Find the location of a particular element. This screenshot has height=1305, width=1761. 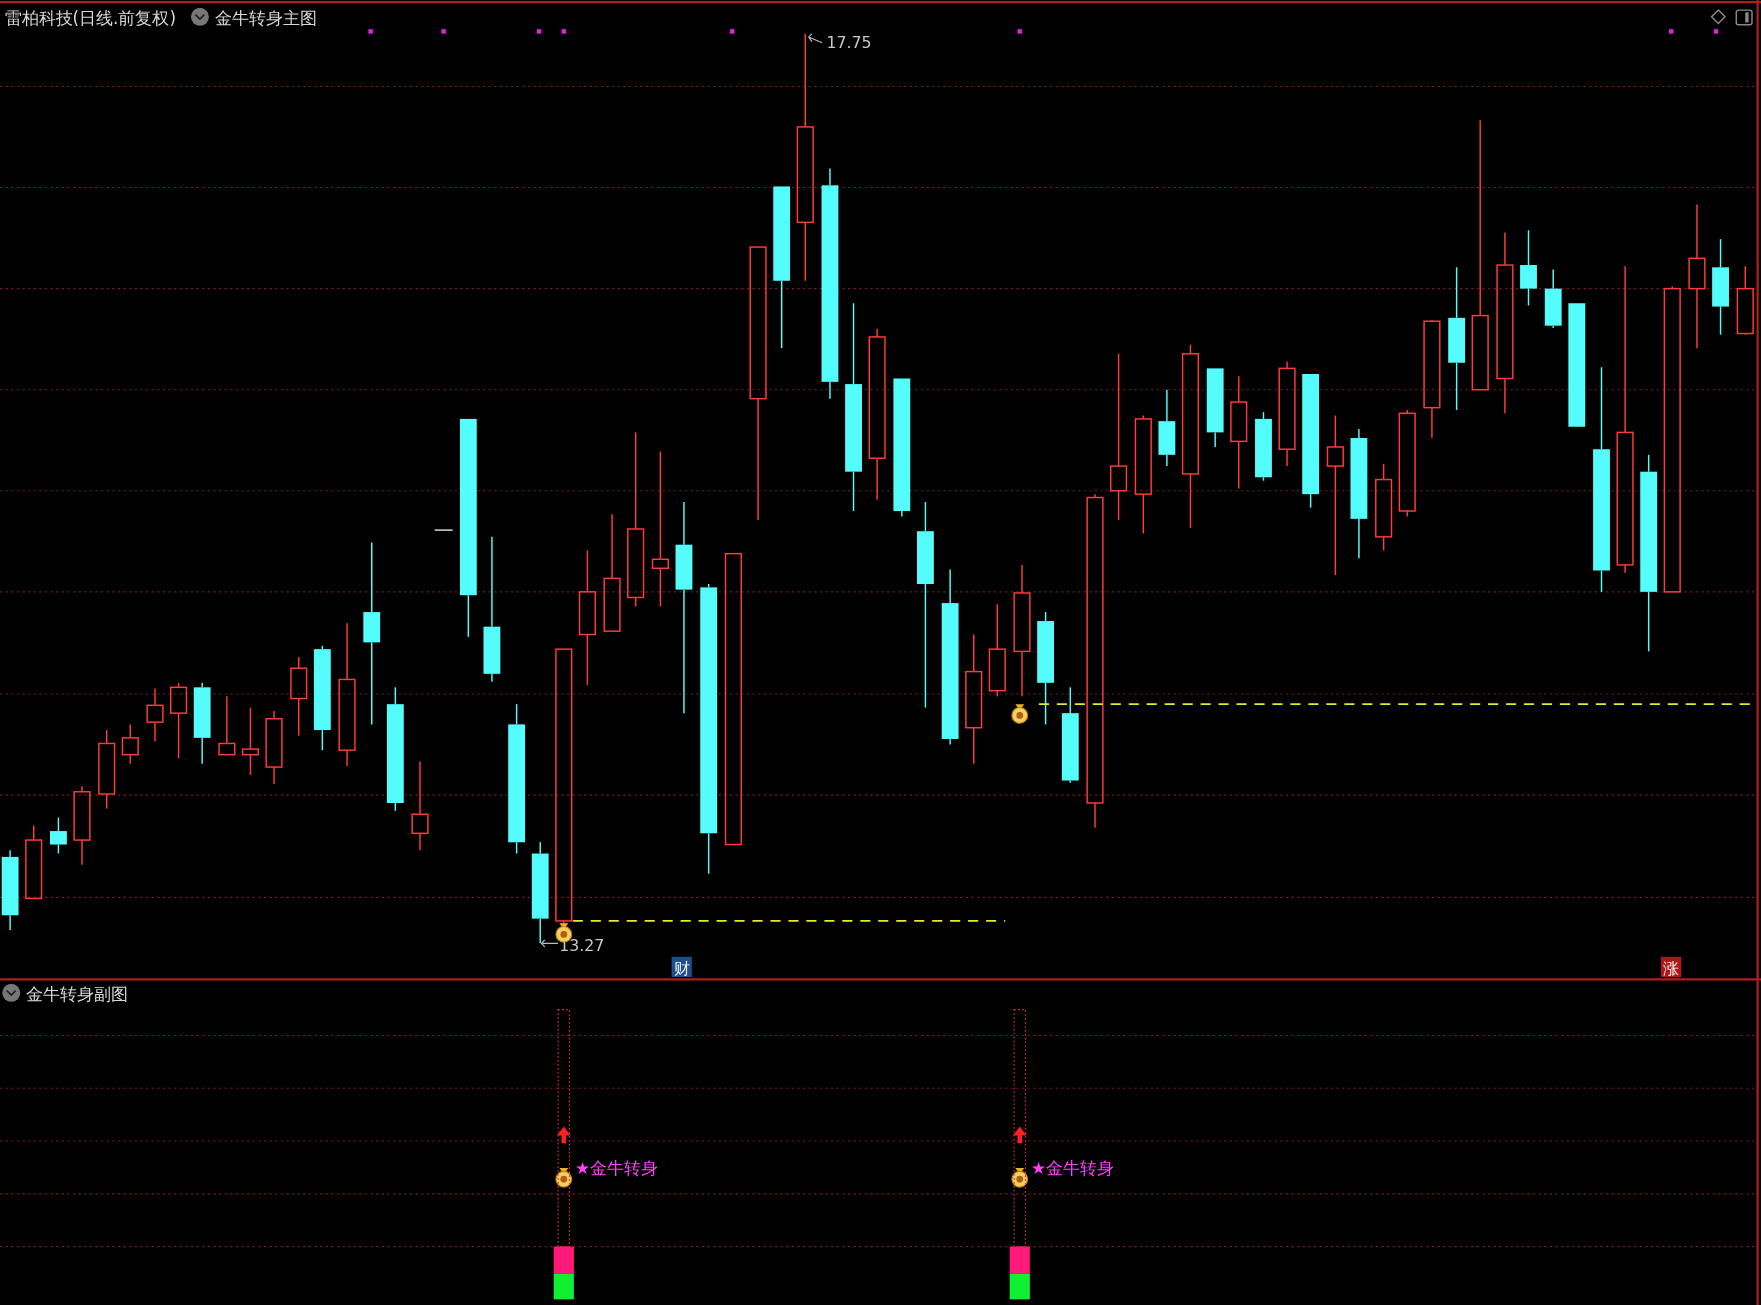

indicator-name: 金牛转身主图 is located at coordinates (265, 17).